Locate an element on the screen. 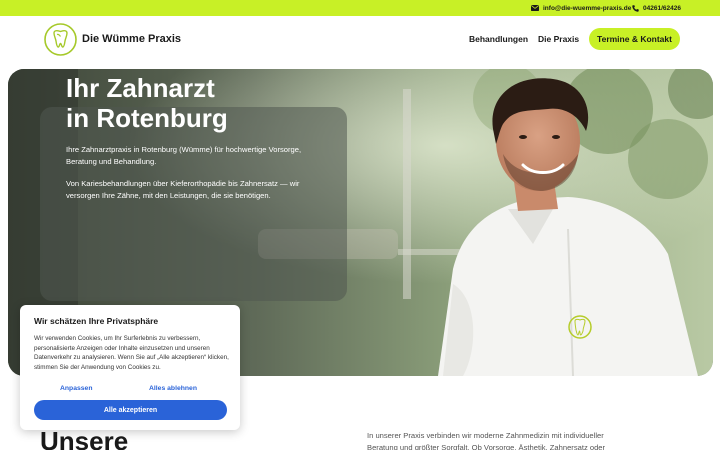  hero-title: Ihr Zahnarzt in Rotenburg is located at coordinates (196, 103).